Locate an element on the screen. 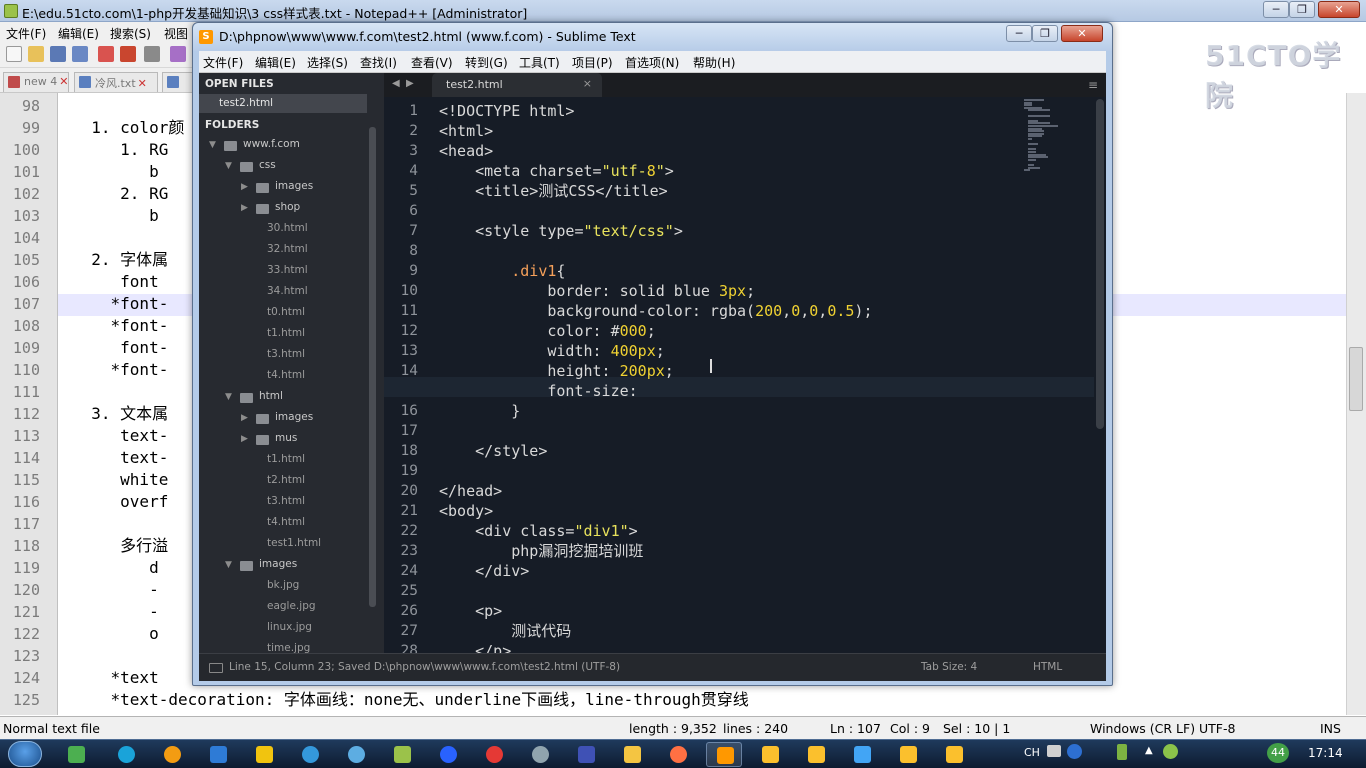  npp-tab-partial is located at coordinates (179, 82).